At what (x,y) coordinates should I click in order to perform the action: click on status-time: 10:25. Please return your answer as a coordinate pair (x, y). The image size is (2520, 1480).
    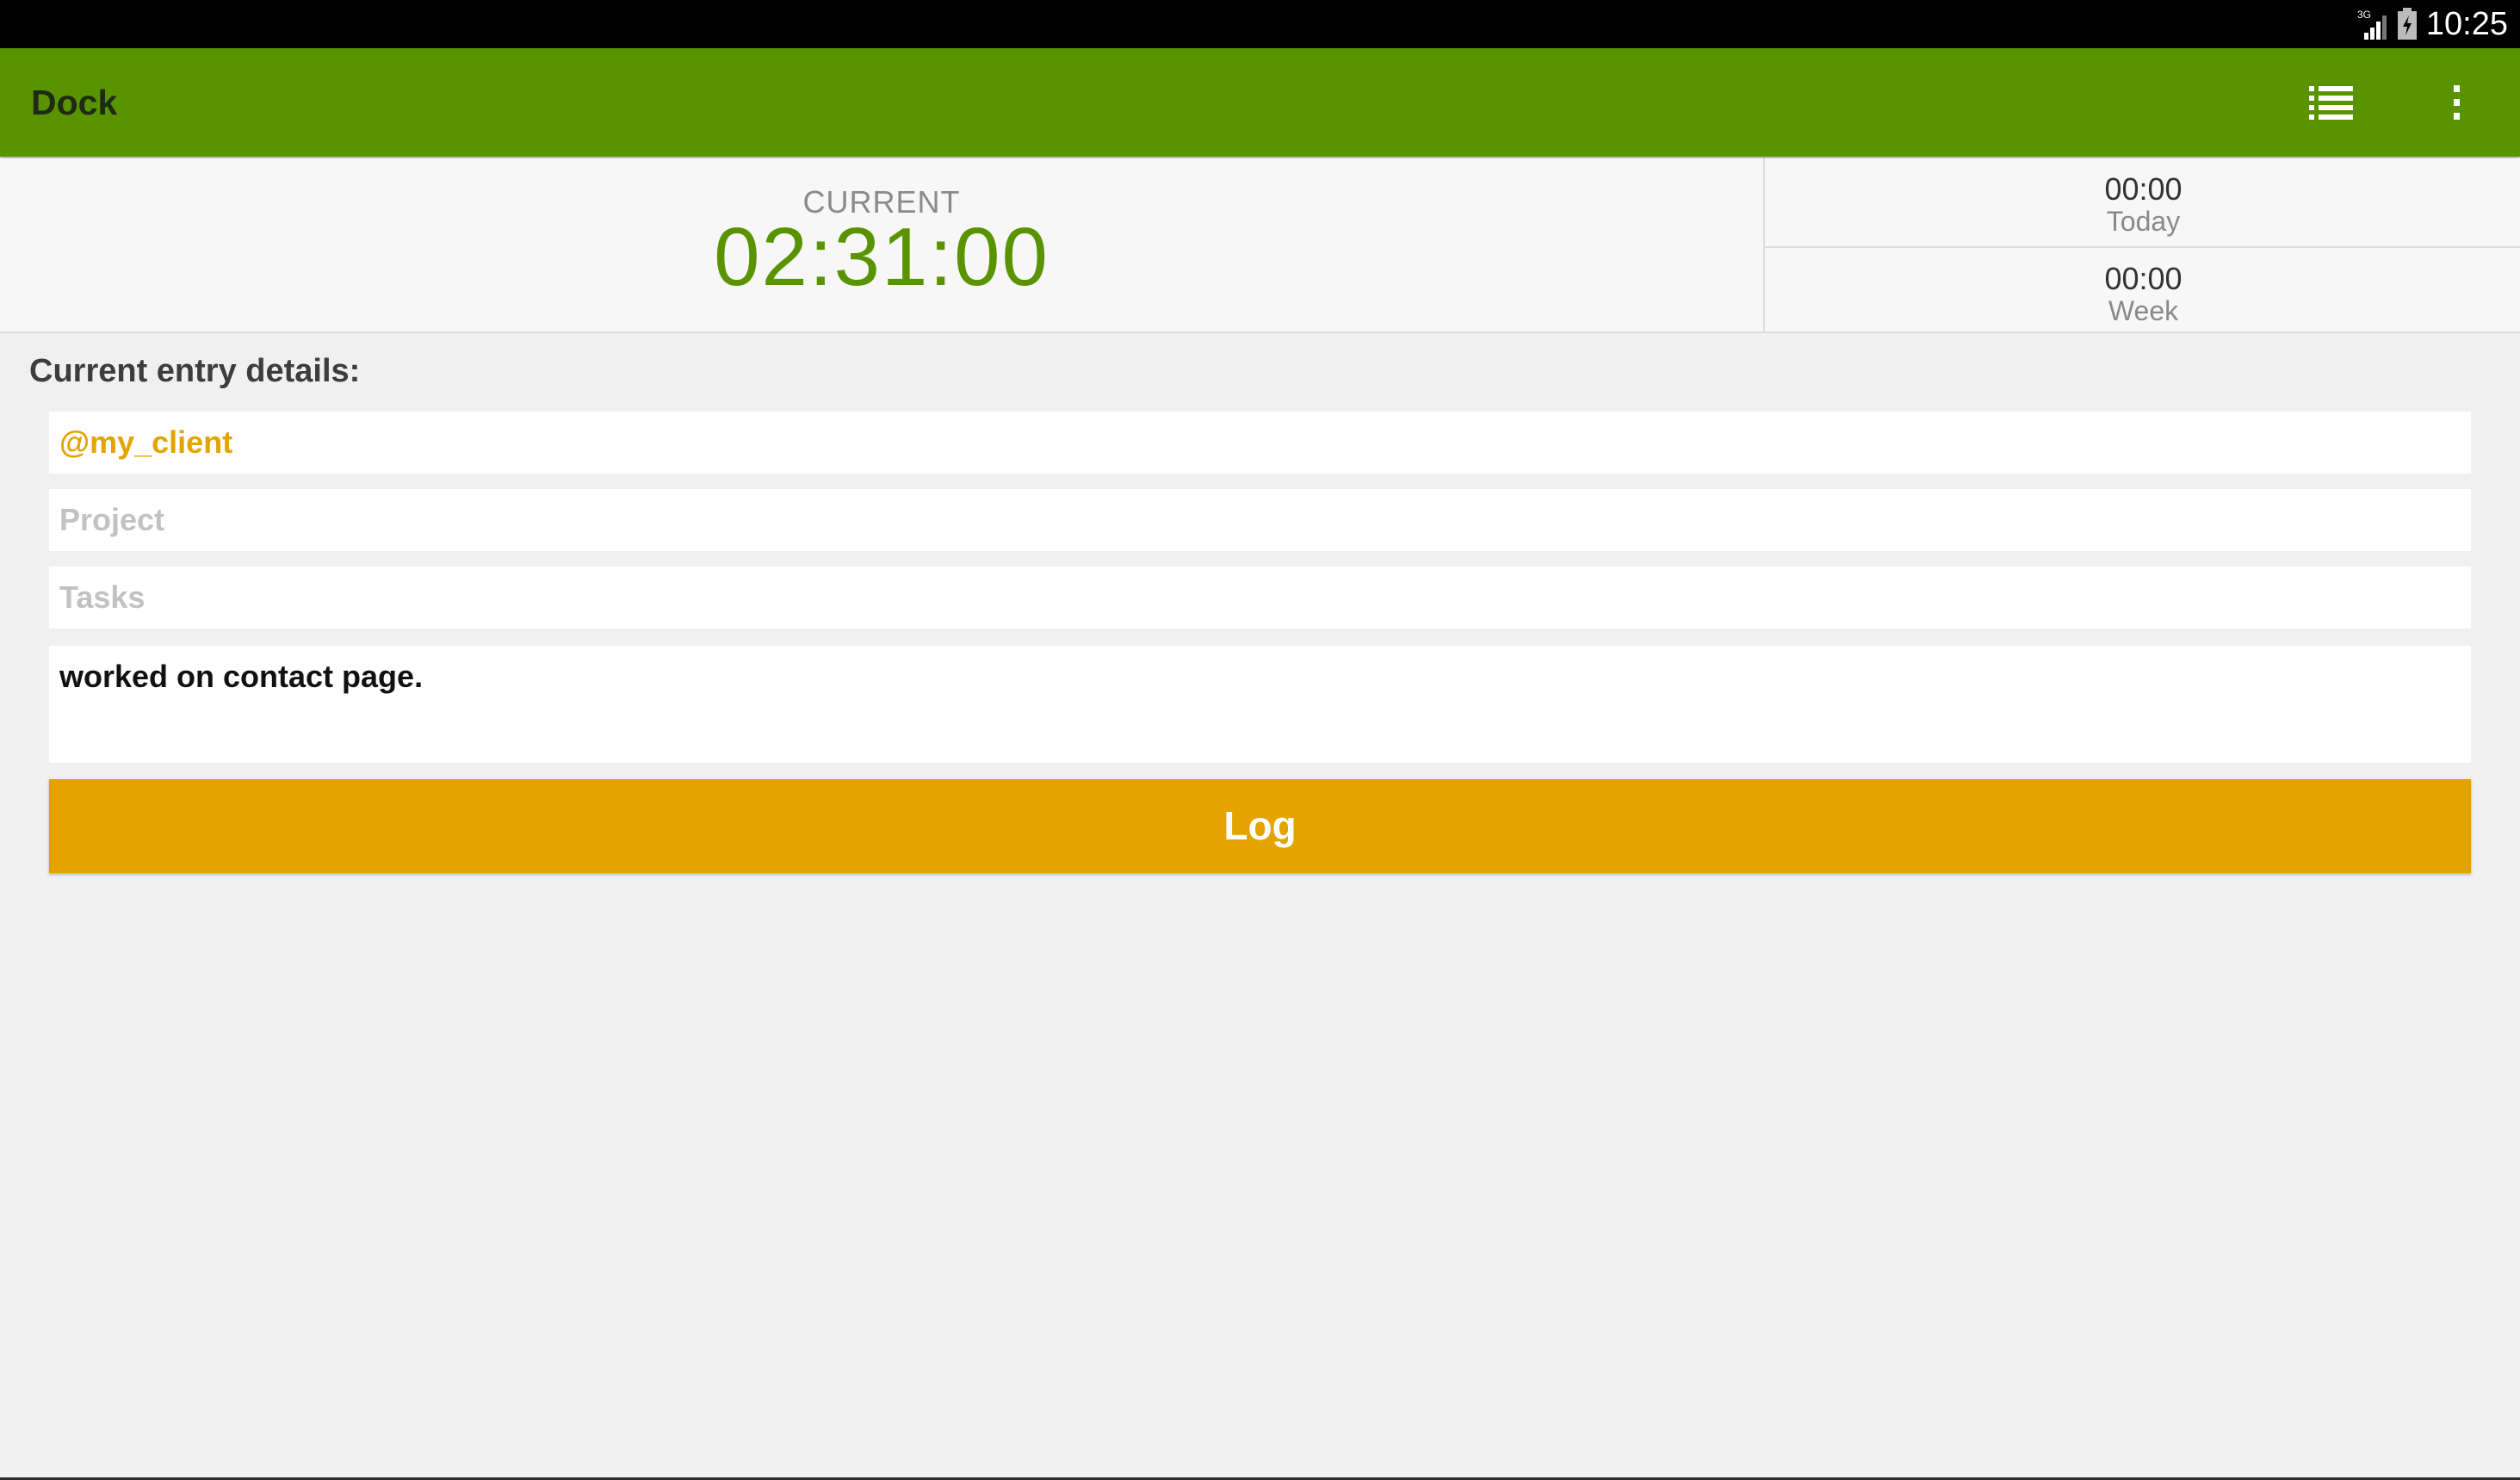
    Looking at the image, I should click on (2467, 23).